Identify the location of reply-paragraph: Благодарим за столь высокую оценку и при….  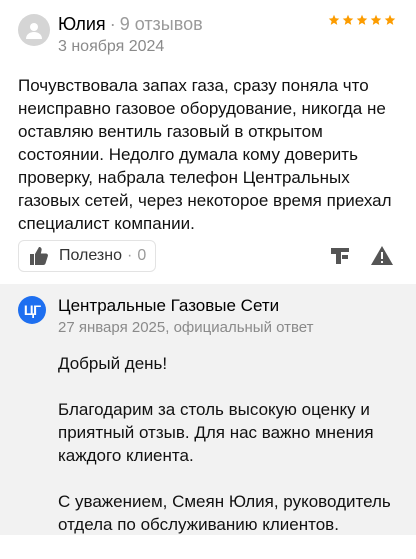
(216, 432).